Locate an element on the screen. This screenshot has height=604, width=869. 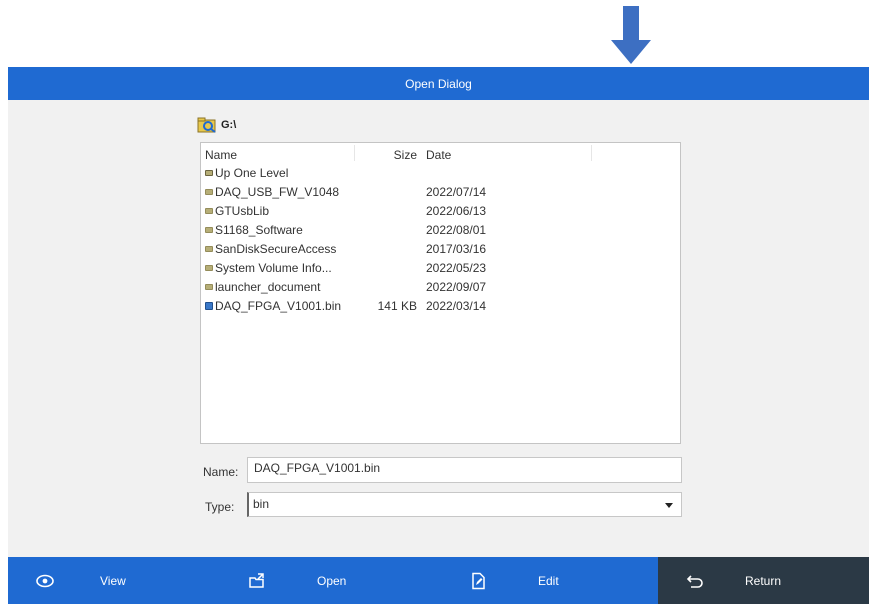
file-name-field: DAQ_FPGA_V1001.bin is located at coordinates (464, 470).